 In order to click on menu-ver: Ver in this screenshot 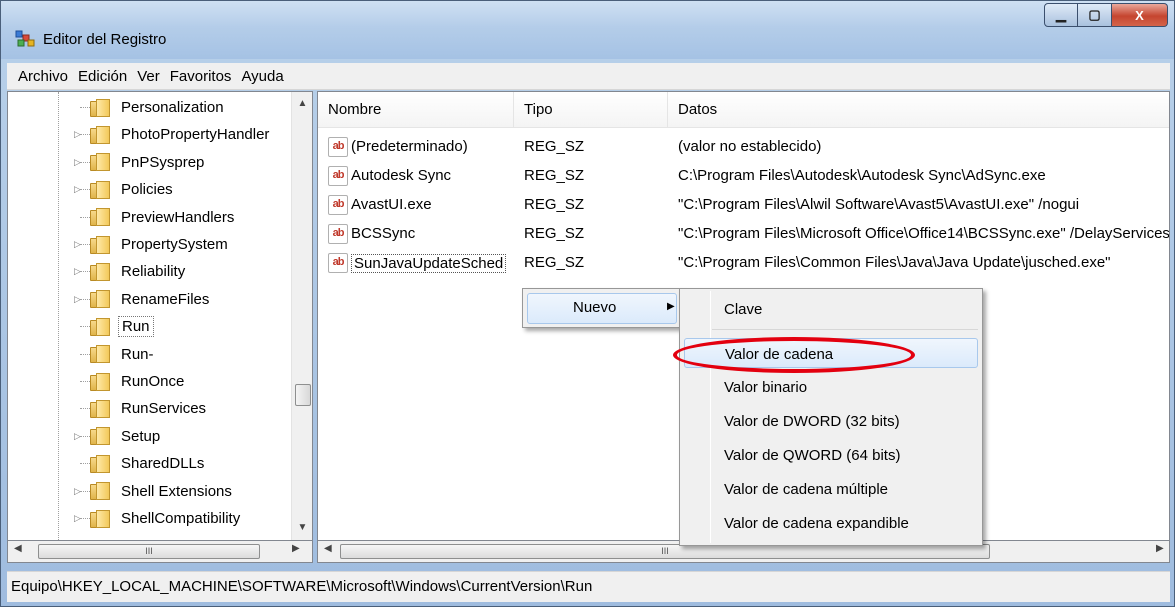, I will do `click(148, 76)`.